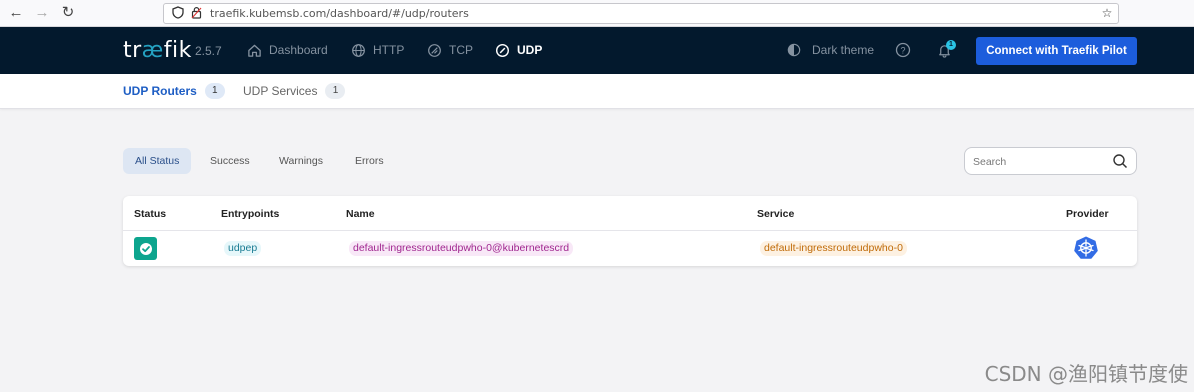 This screenshot has height=392, width=1194. I want to click on filter-success: Success, so click(230, 161).